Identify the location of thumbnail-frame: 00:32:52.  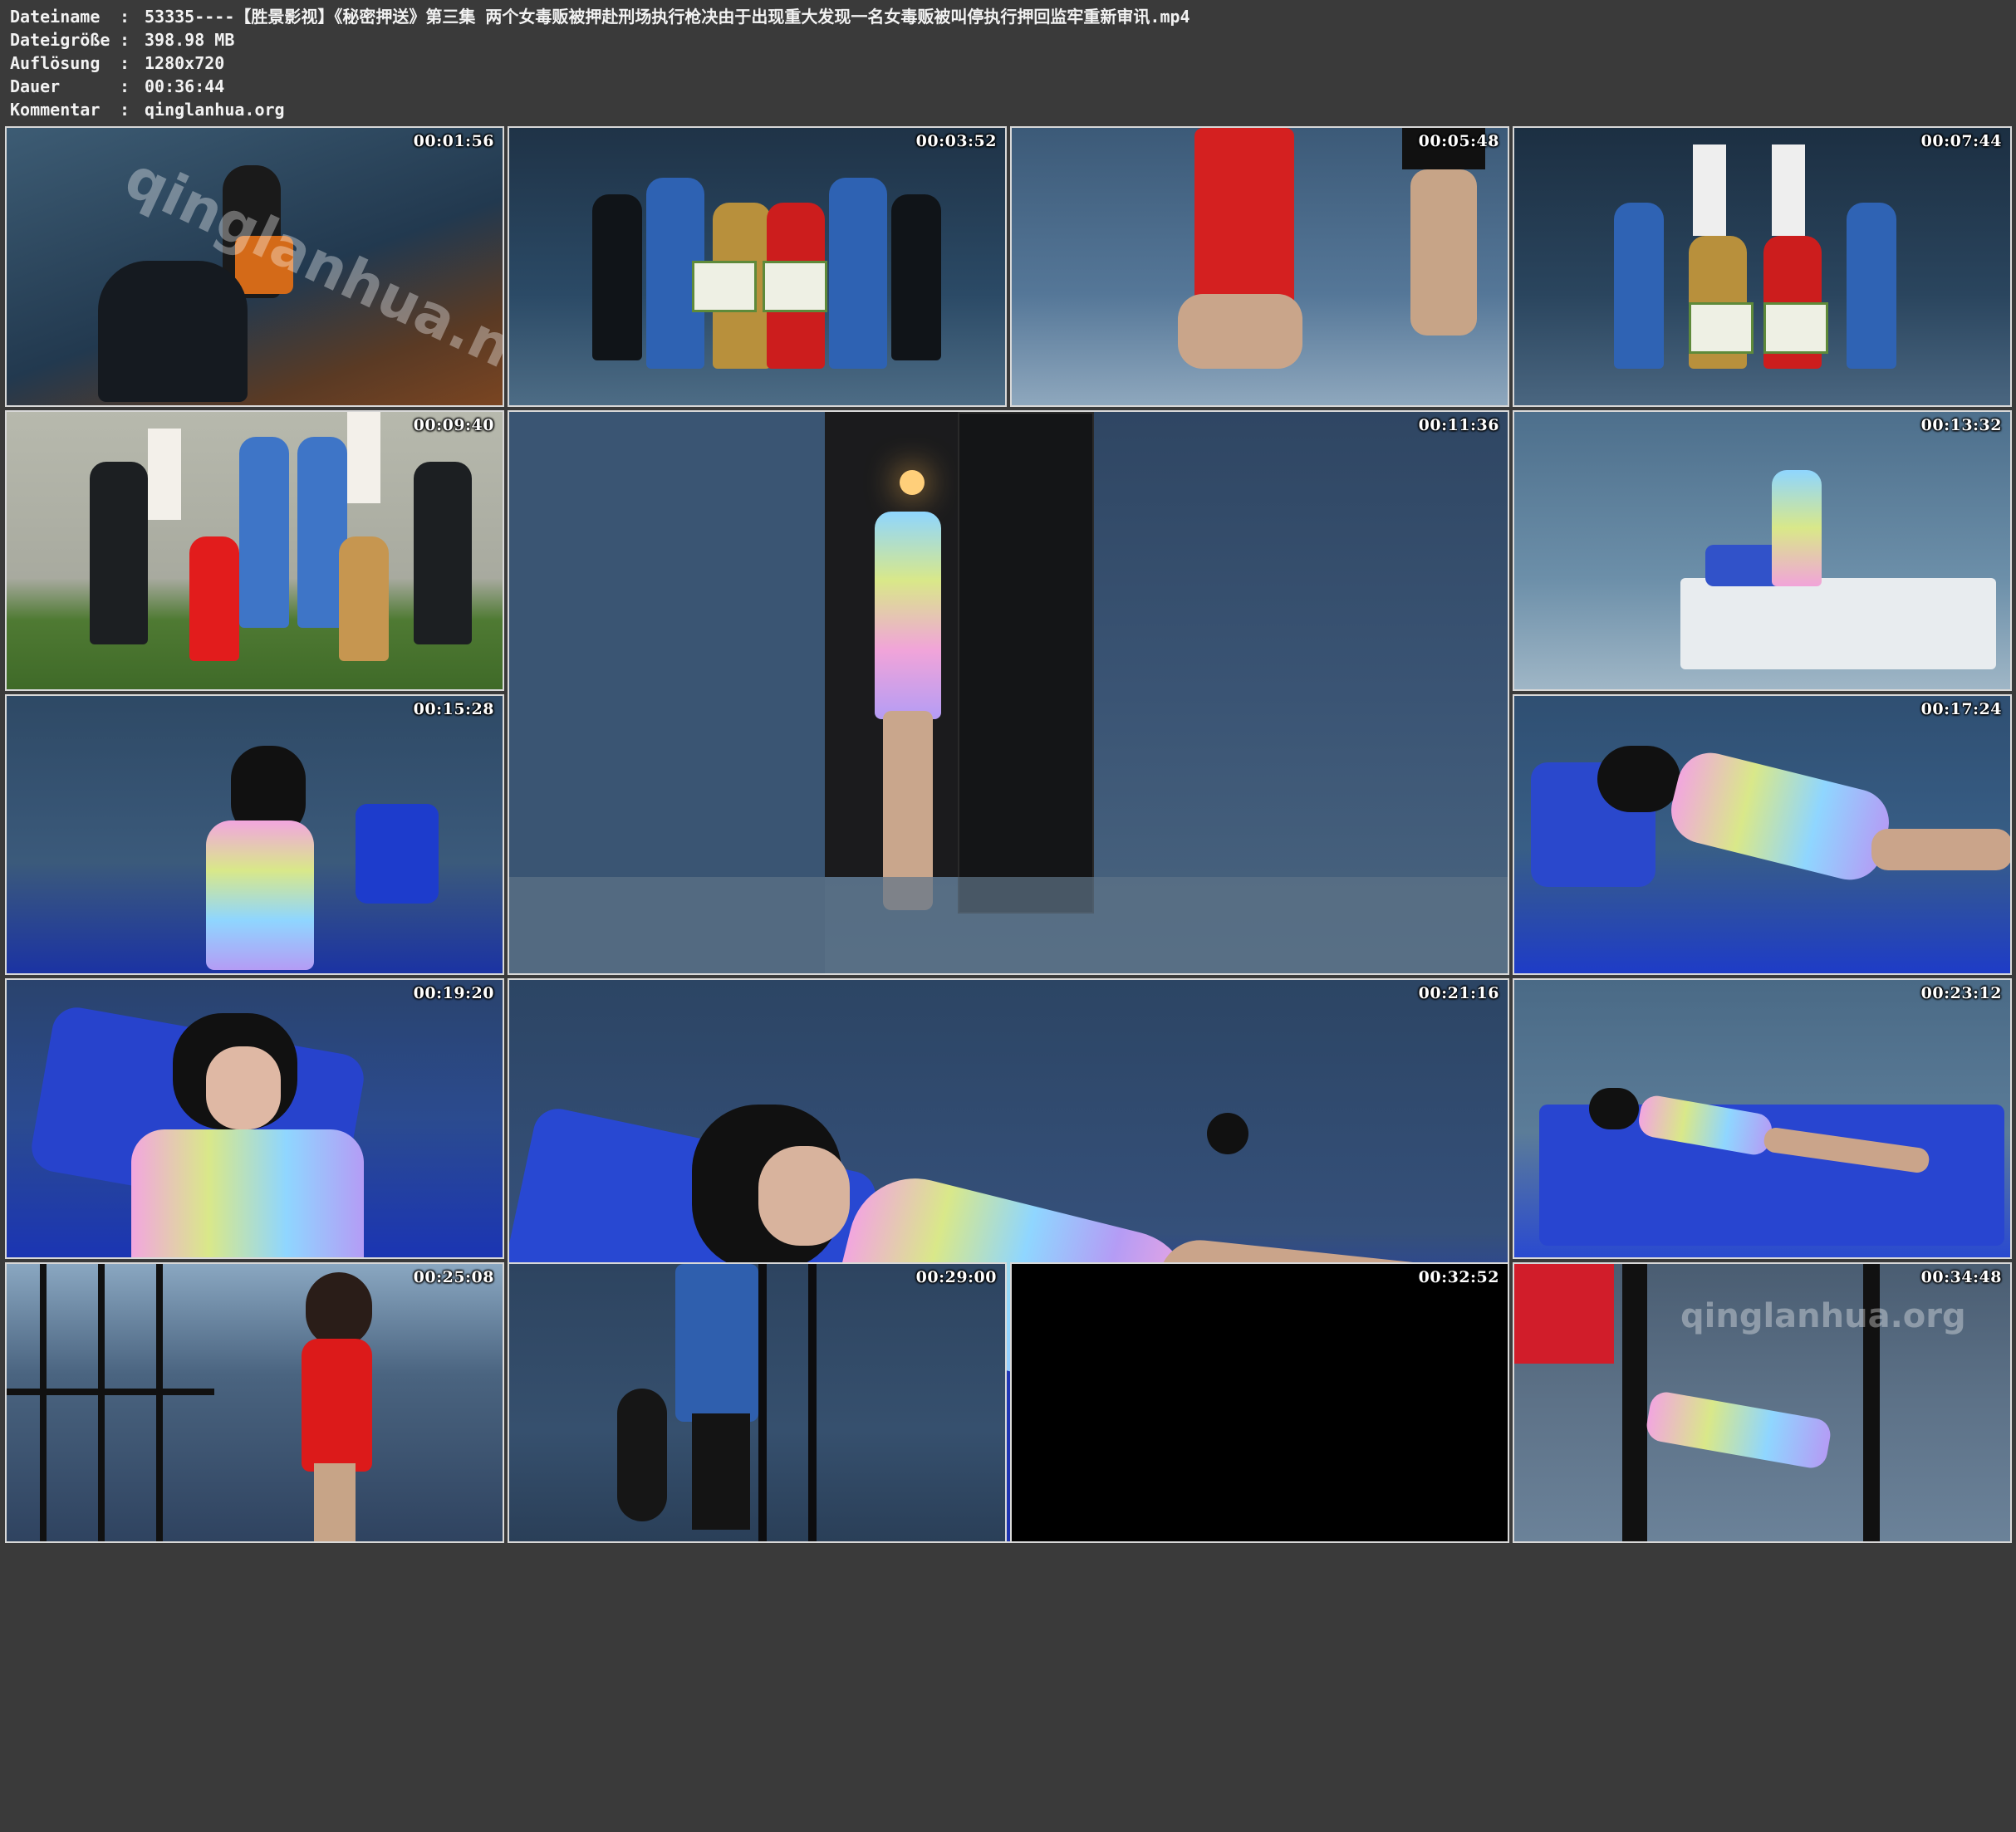
(1259, 1402).